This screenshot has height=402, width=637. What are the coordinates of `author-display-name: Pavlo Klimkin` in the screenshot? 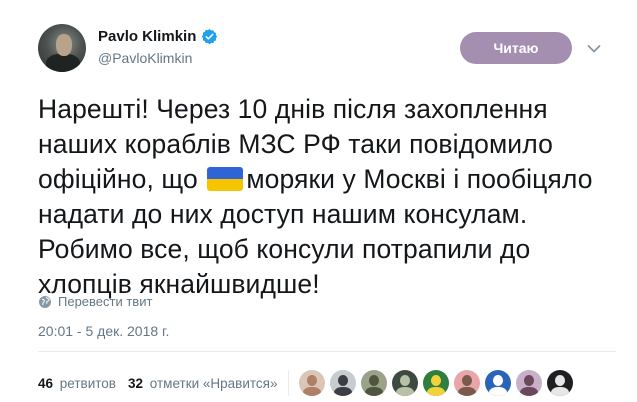 It's located at (147, 36).